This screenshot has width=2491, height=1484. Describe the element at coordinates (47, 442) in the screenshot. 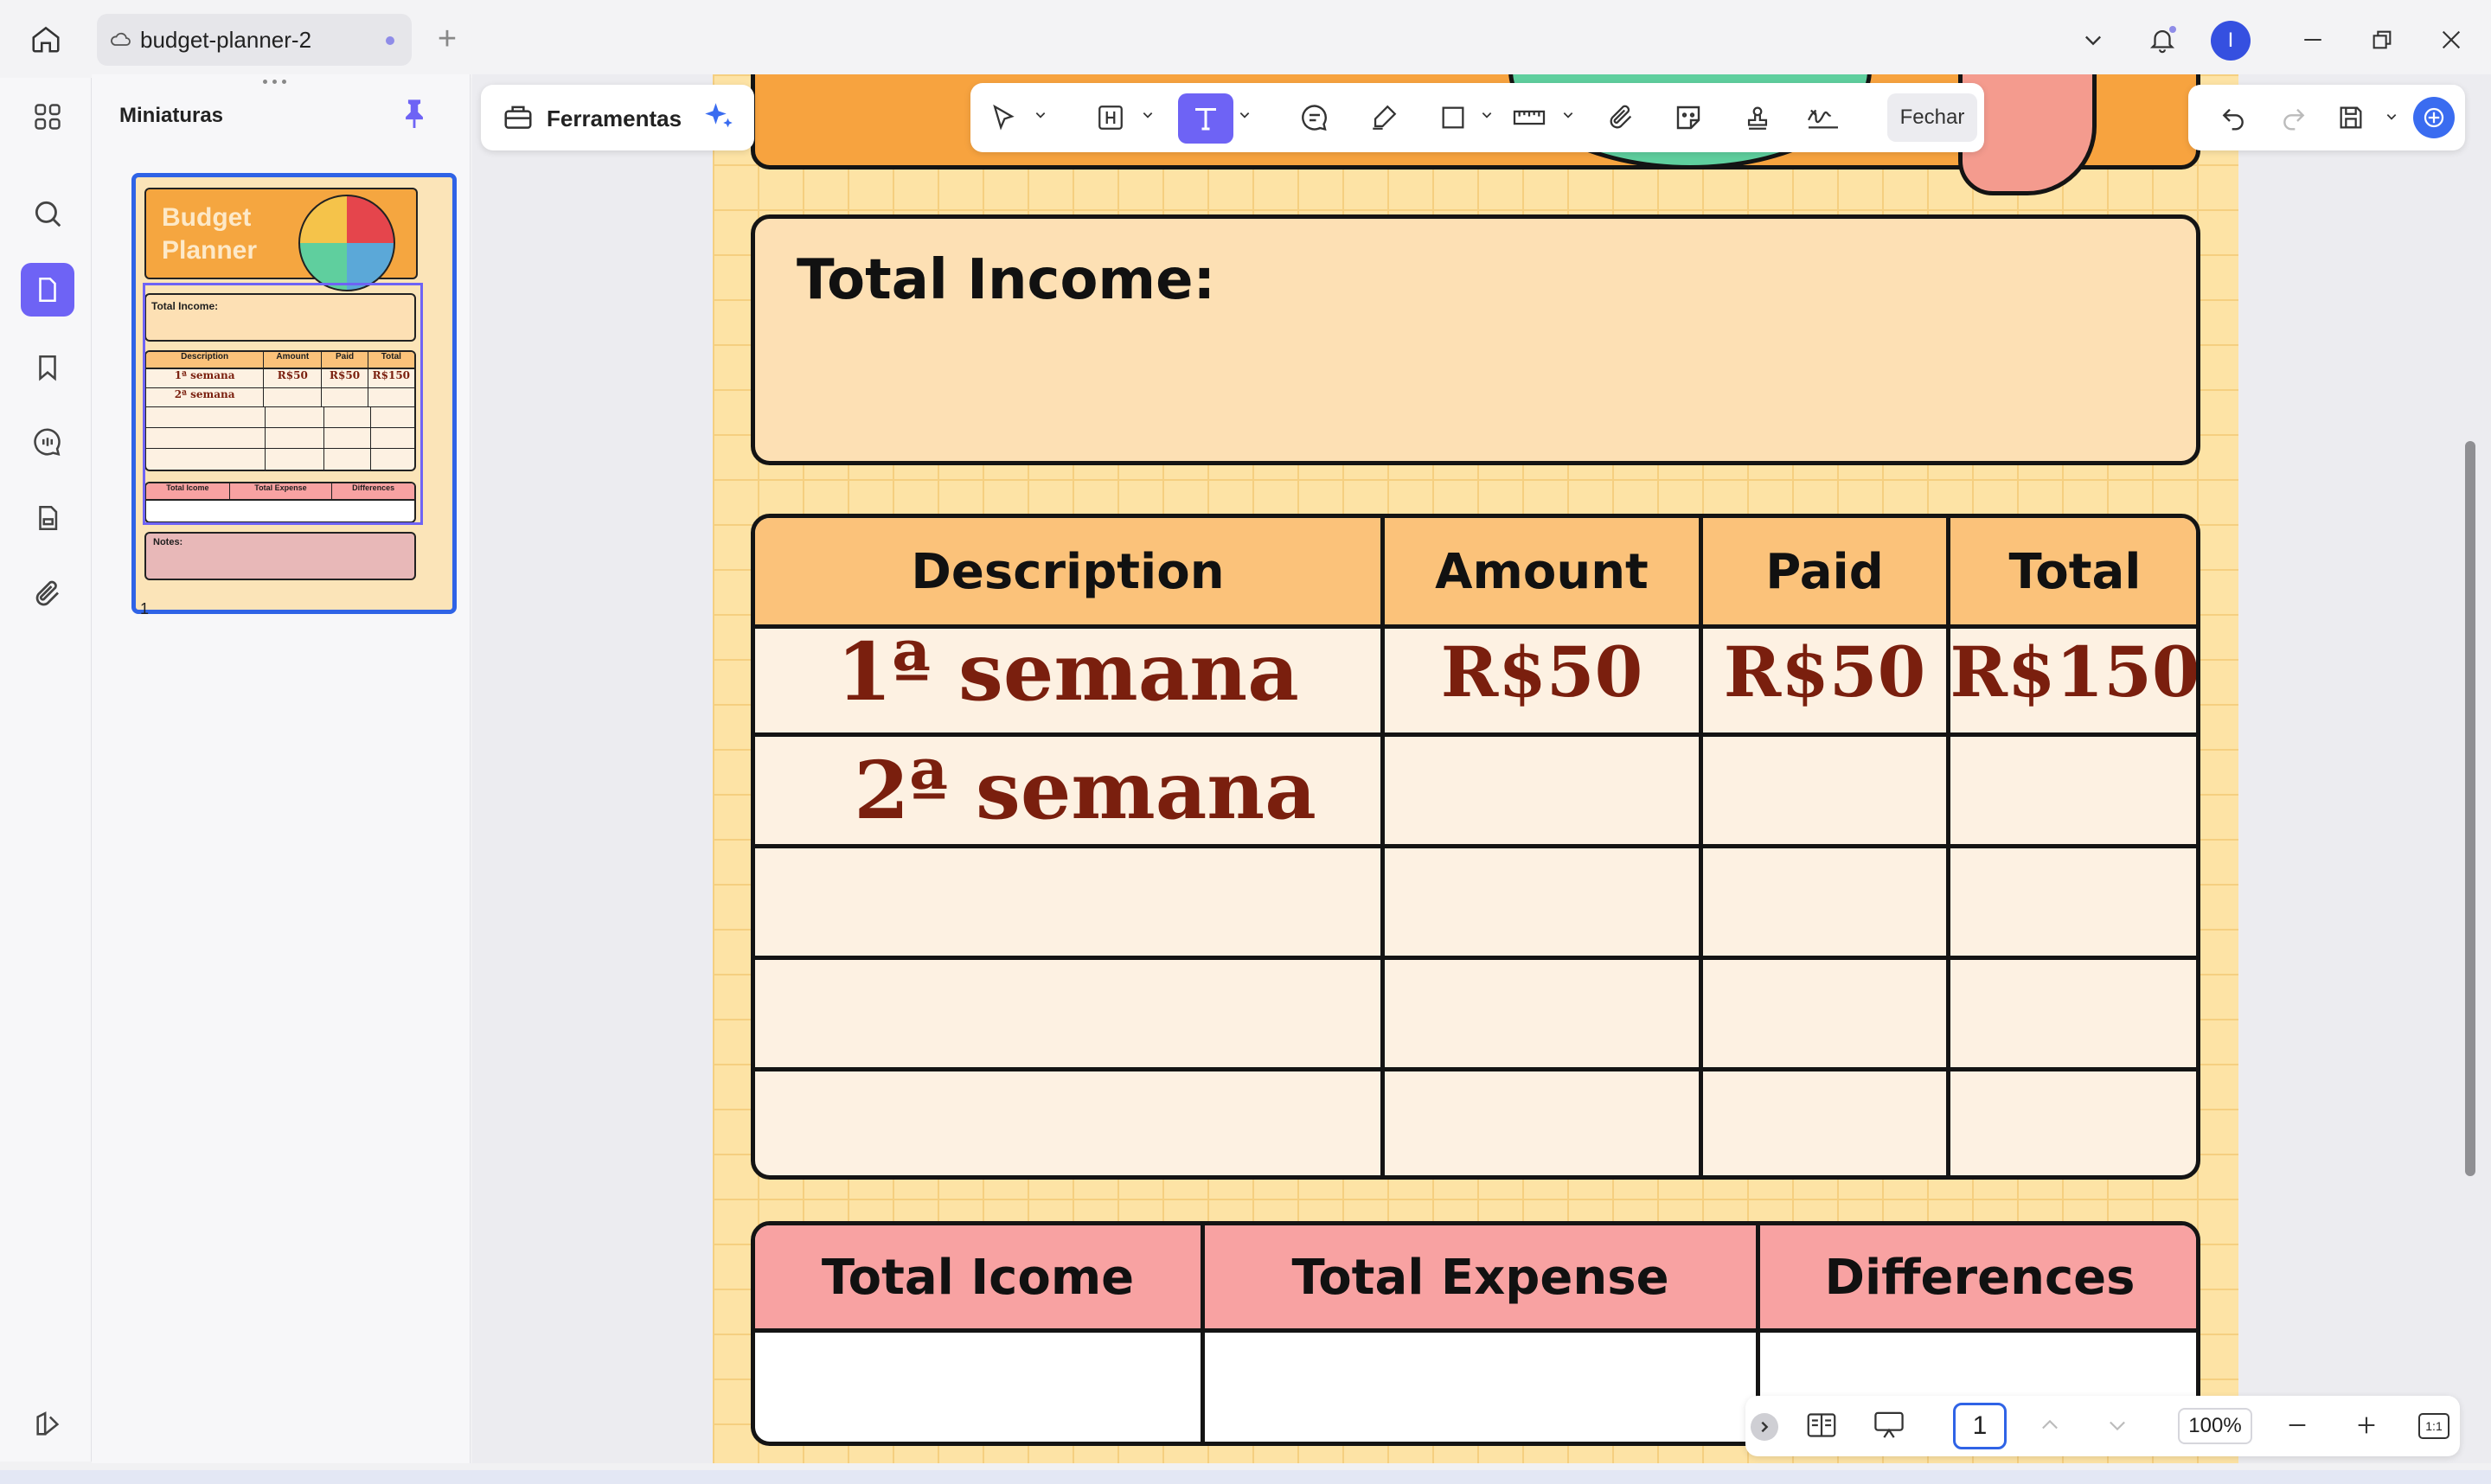

I see `comment-icon` at that location.